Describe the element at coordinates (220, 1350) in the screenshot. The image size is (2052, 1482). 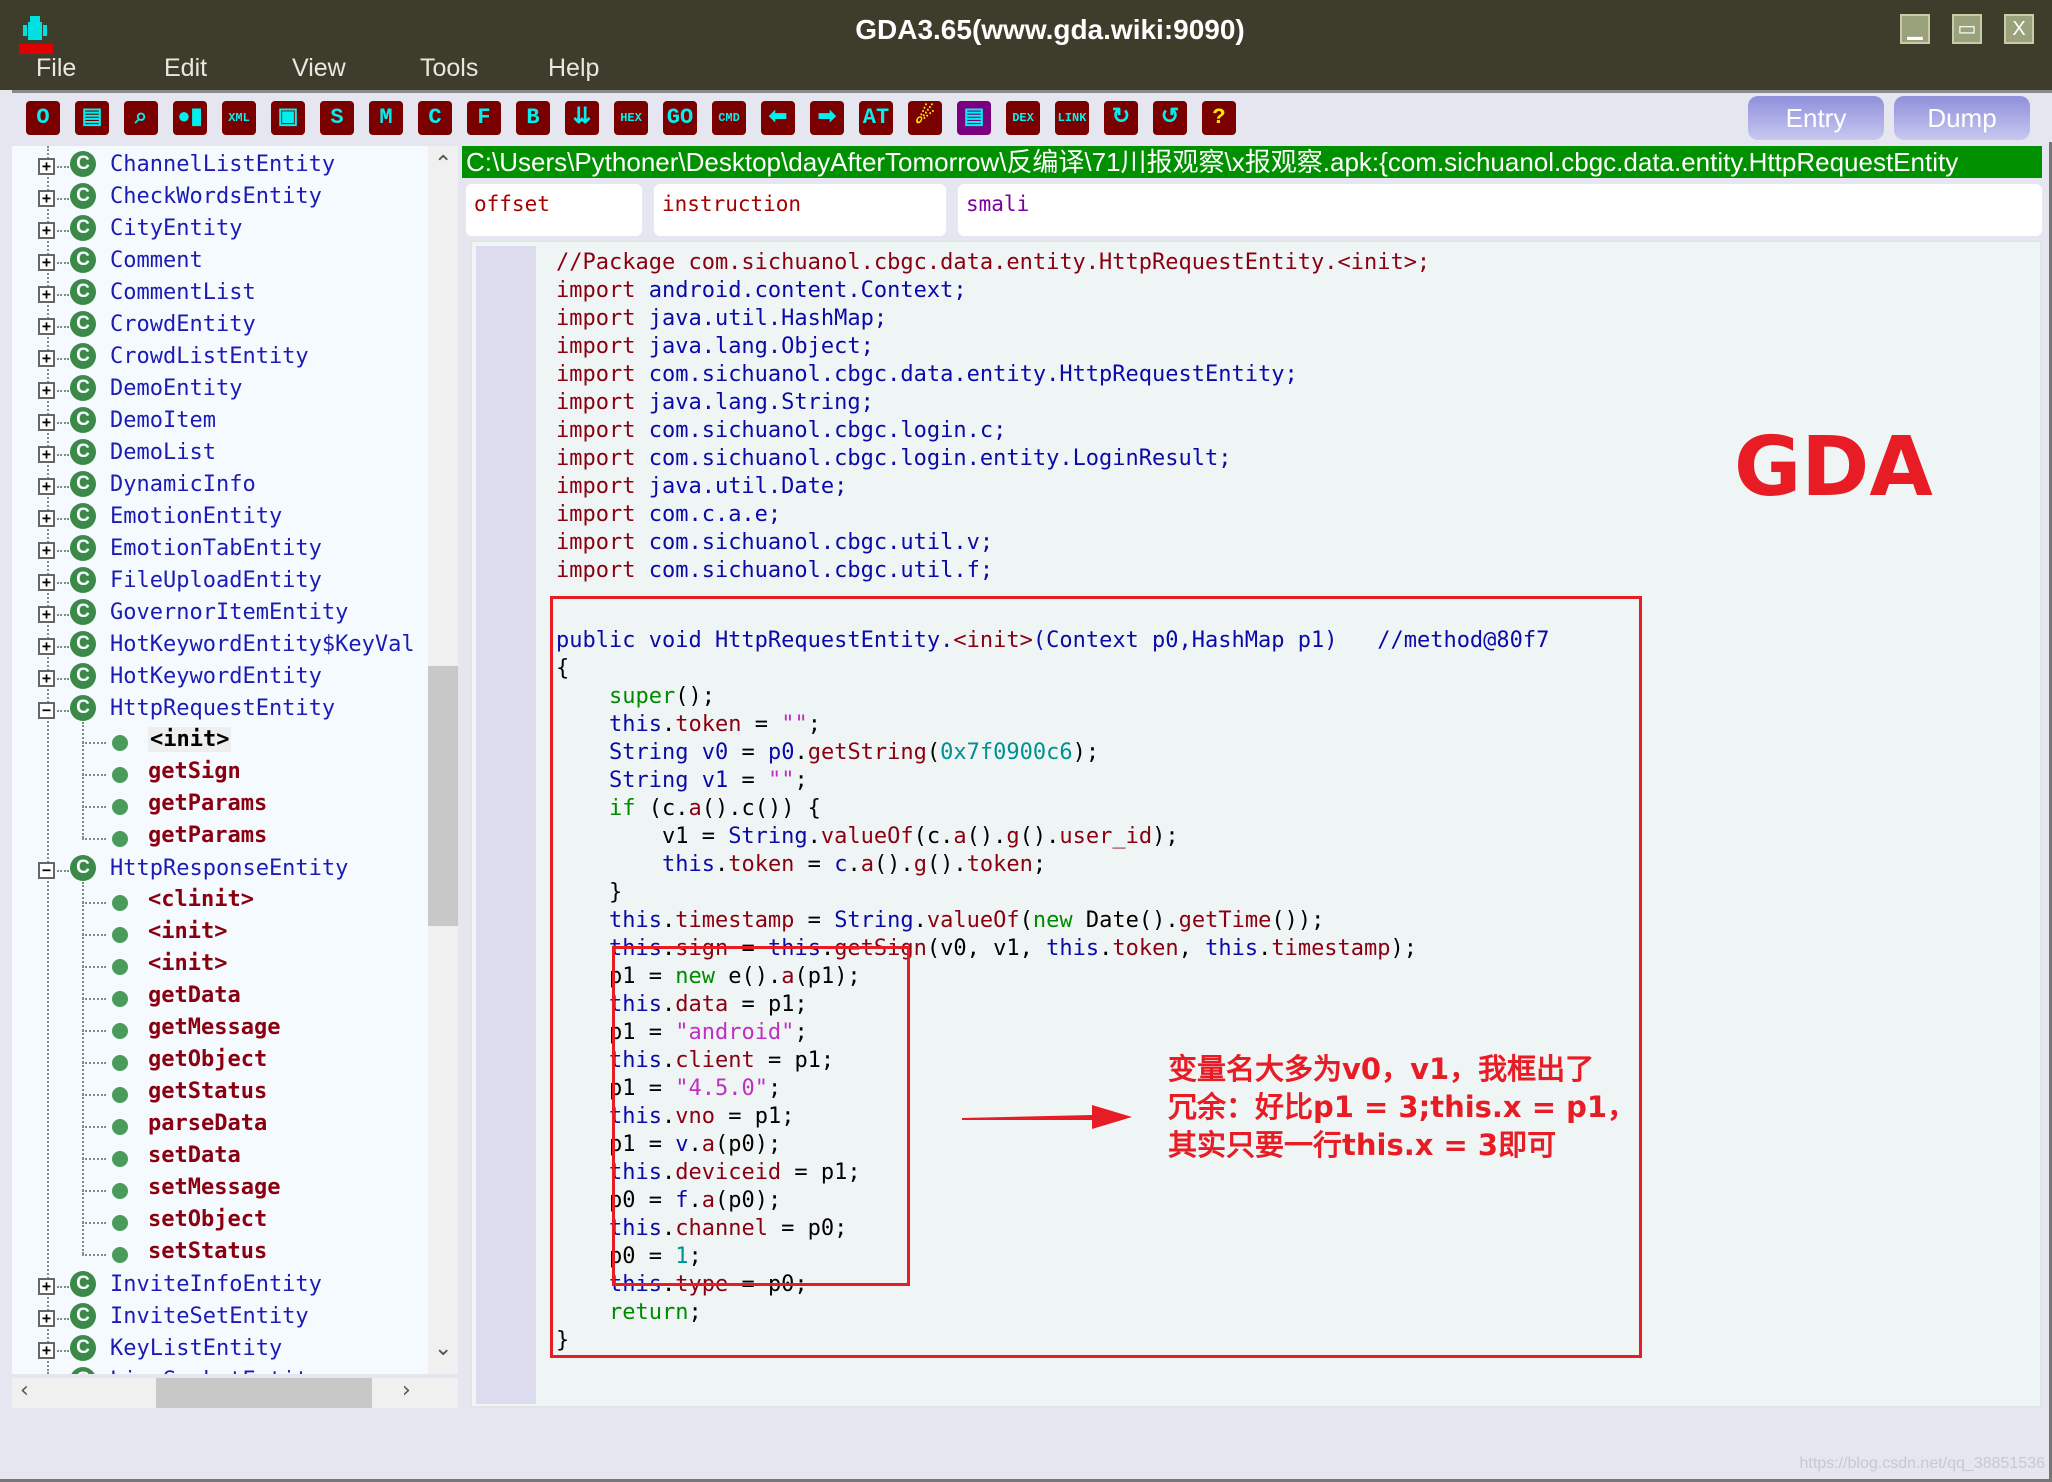
I see `tree-class-node: + C KeyListEntity` at that location.